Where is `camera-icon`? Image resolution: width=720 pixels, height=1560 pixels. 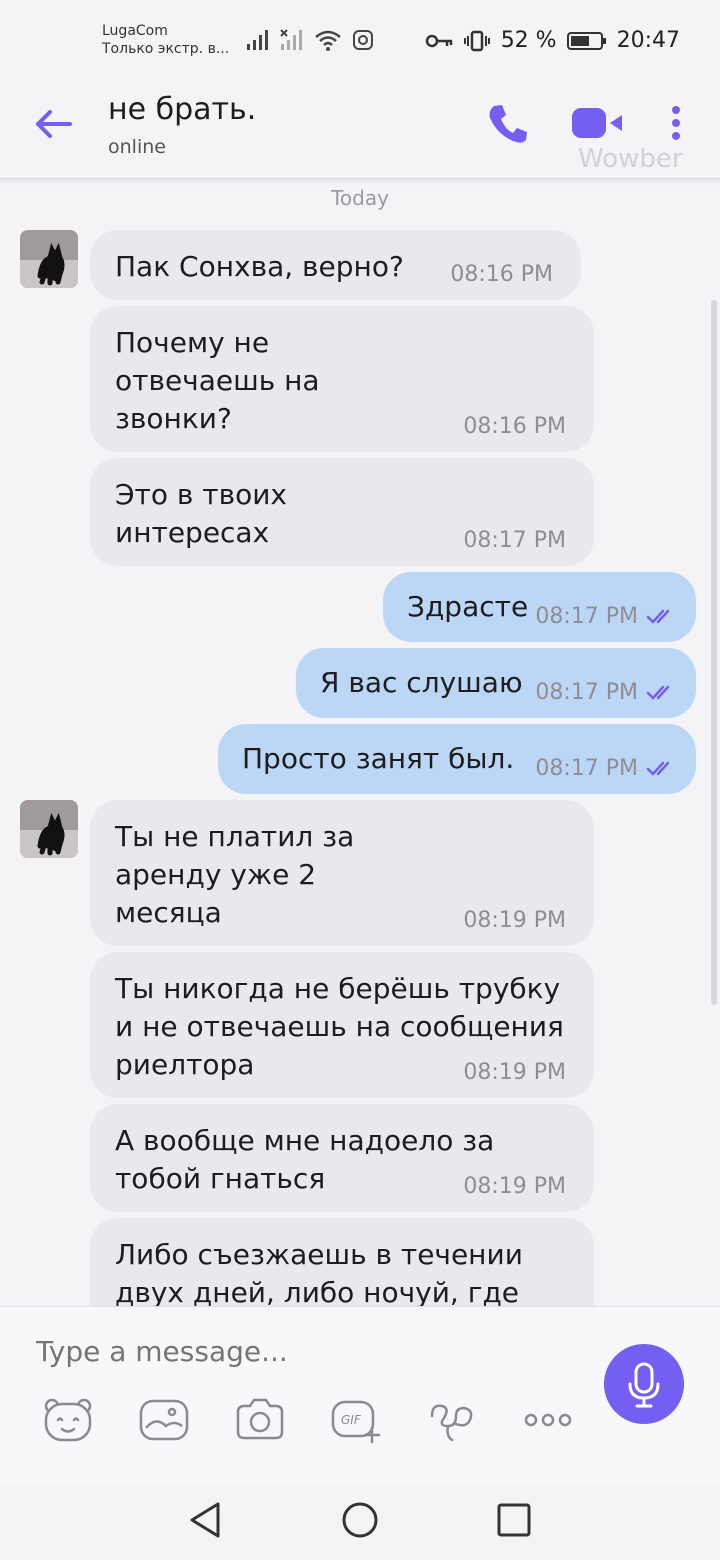
camera-icon is located at coordinates (260, 1419).